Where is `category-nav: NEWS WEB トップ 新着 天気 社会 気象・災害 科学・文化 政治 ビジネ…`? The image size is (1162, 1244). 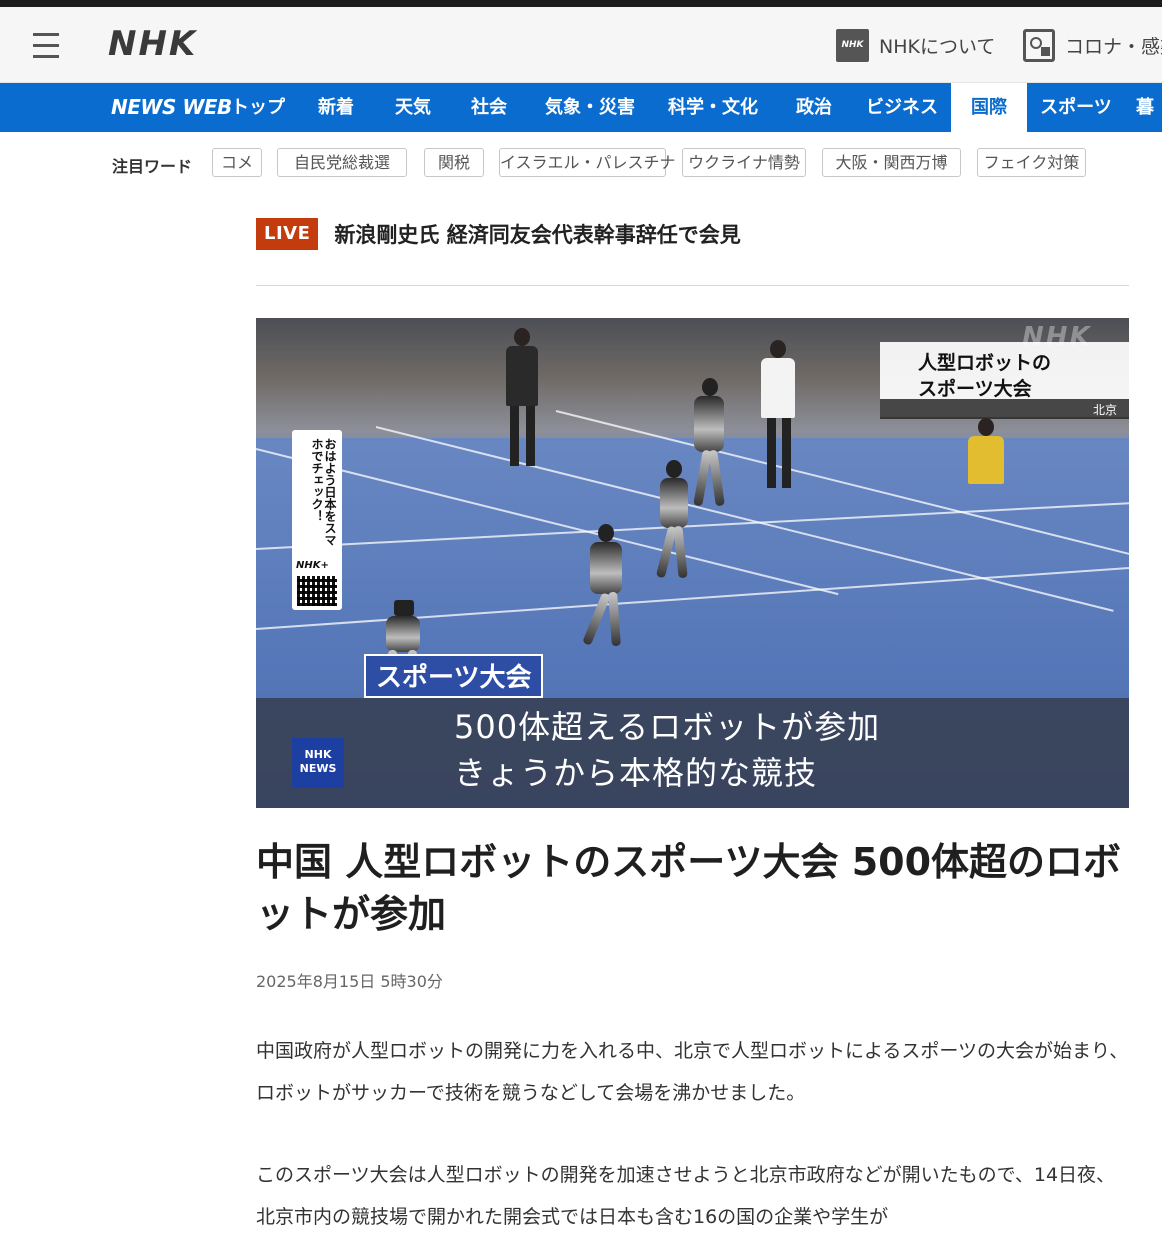
category-nav: NEWS WEB トップ 新着 天気 社会 気象・災害 科学・文化 政治 ビジネ… is located at coordinates (581, 107).